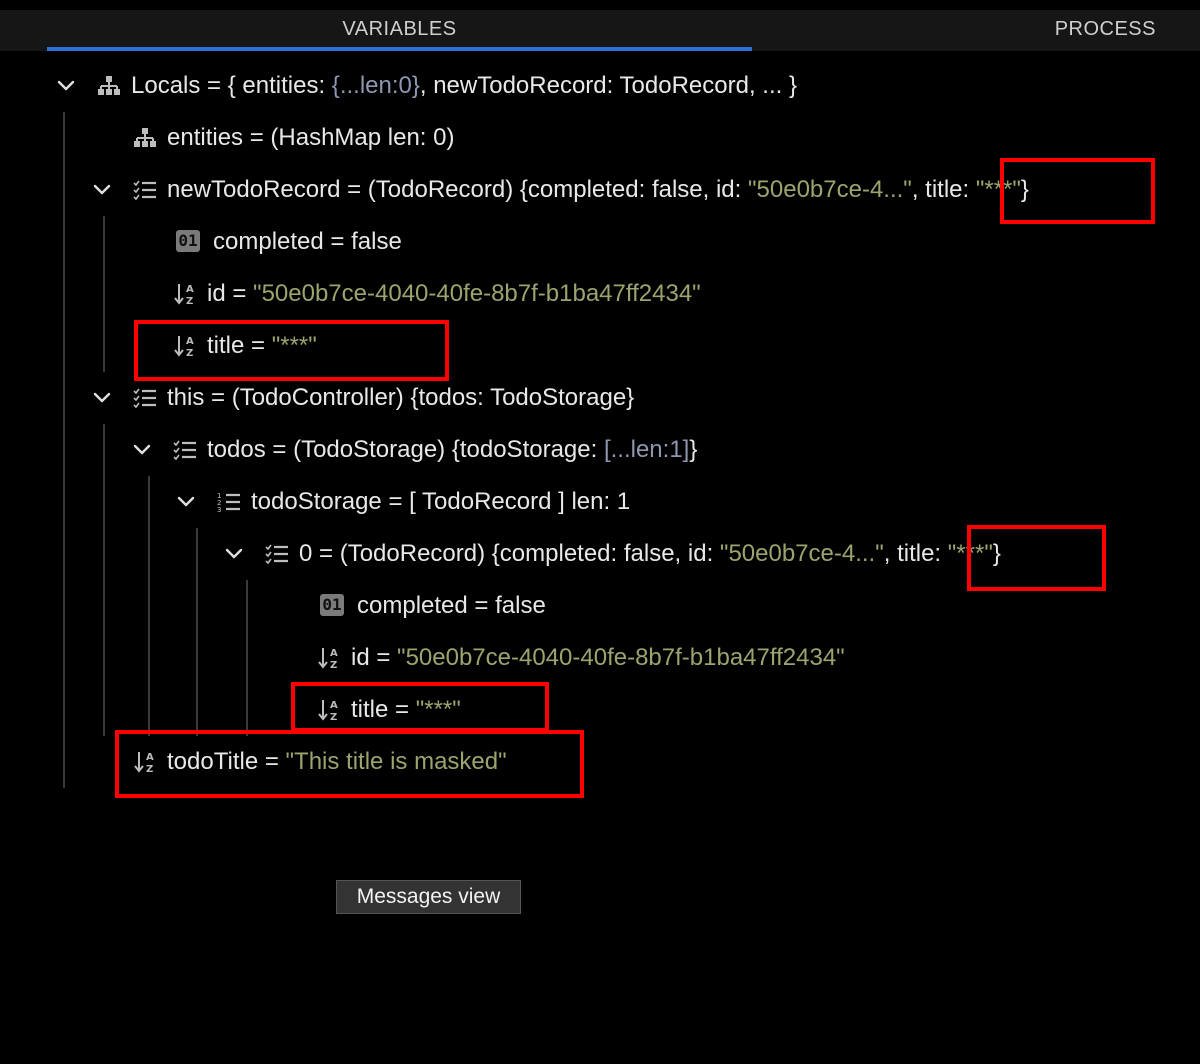 The image size is (1200, 1064). Describe the element at coordinates (229, 502) in the screenshot. I see `numbered-list-icon` at that location.